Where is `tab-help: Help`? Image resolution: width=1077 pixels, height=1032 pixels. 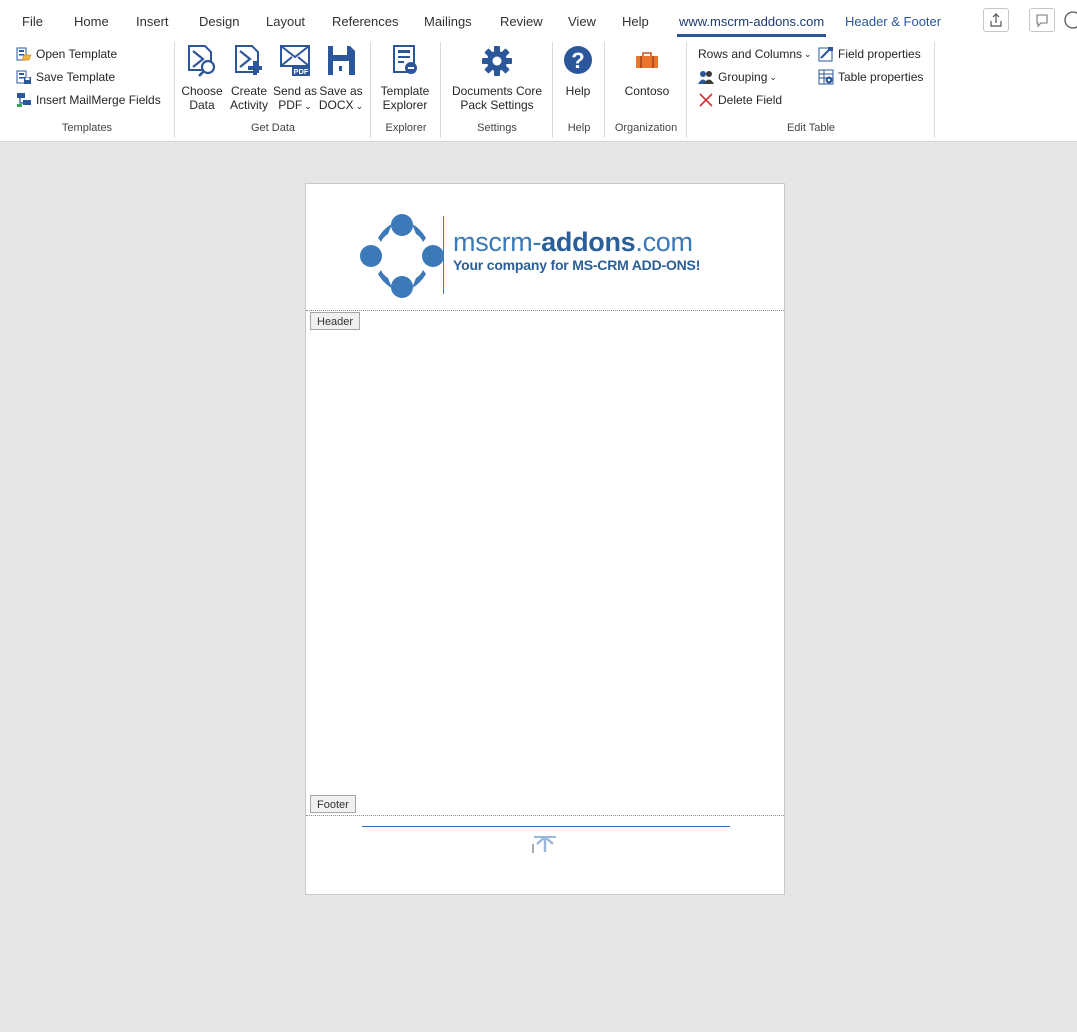
tab-help: Help is located at coordinates (635, 21).